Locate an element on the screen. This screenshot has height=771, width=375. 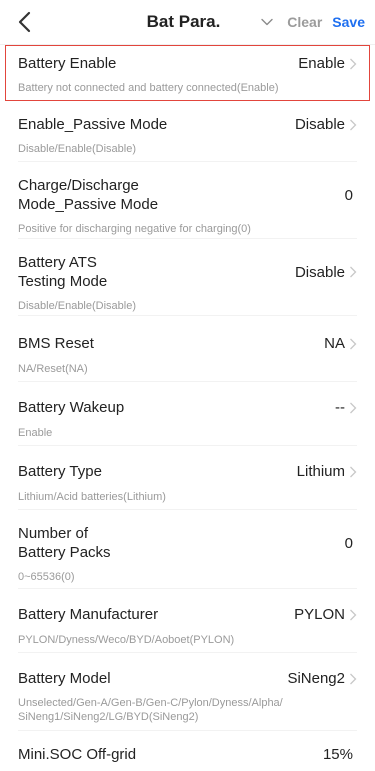
param-hint-line: SiNeng1/SiNeng2/LG/BYD(SiNeng2) is located at coordinates (108, 717).